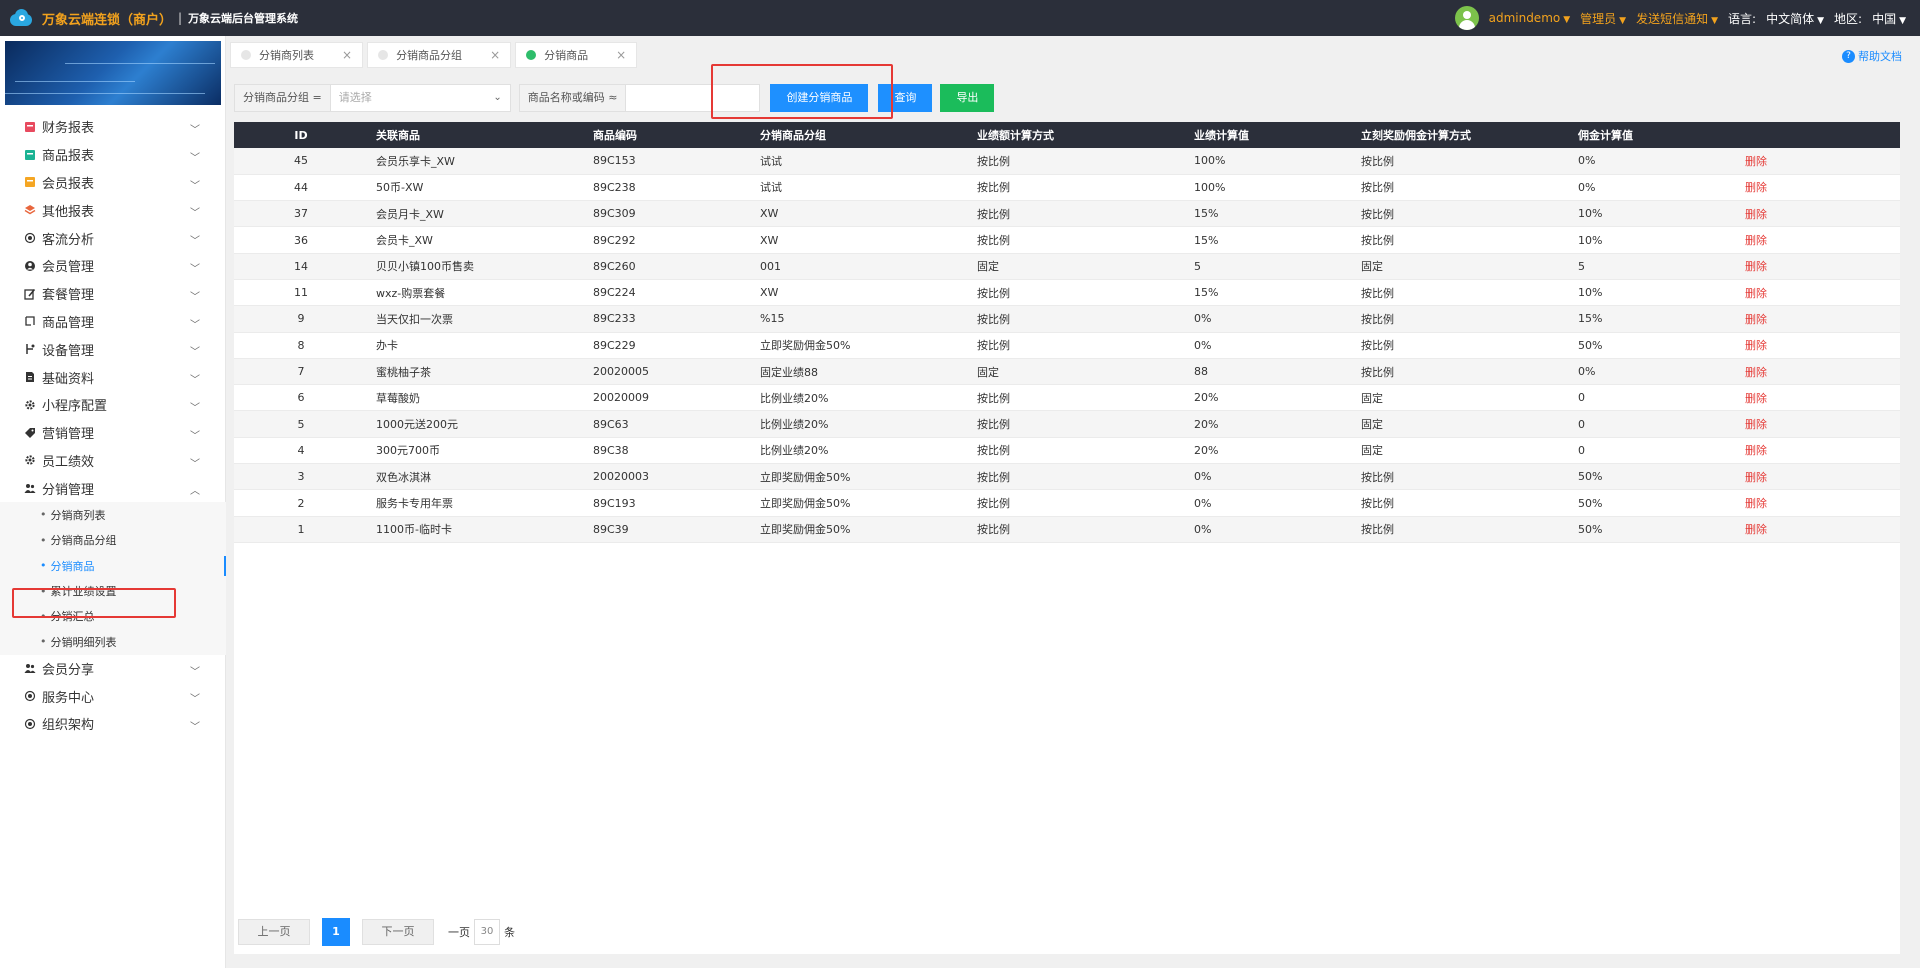 The width and height of the screenshot is (1920, 968). Describe the element at coordinates (113, 155) in the screenshot. I see `sidebar-item-1: 商品报表 ﹀` at that location.